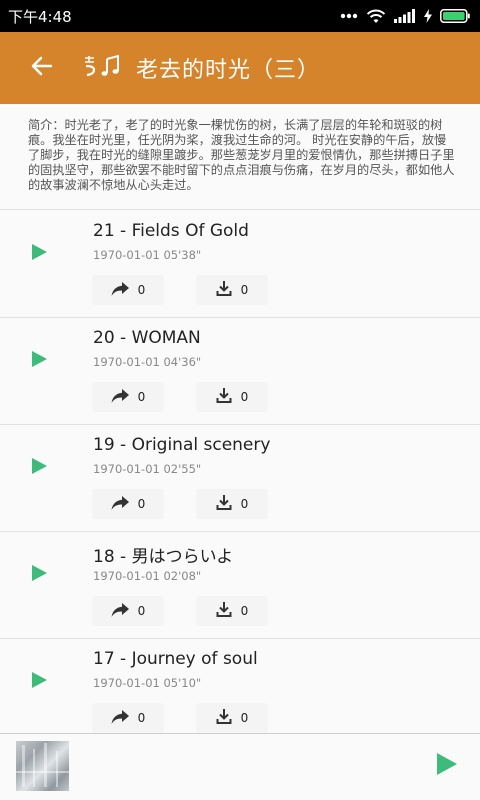 The height and width of the screenshot is (800, 480). I want to click on track-date-duration: 1970-01-01 05'10", so click(147, 683).